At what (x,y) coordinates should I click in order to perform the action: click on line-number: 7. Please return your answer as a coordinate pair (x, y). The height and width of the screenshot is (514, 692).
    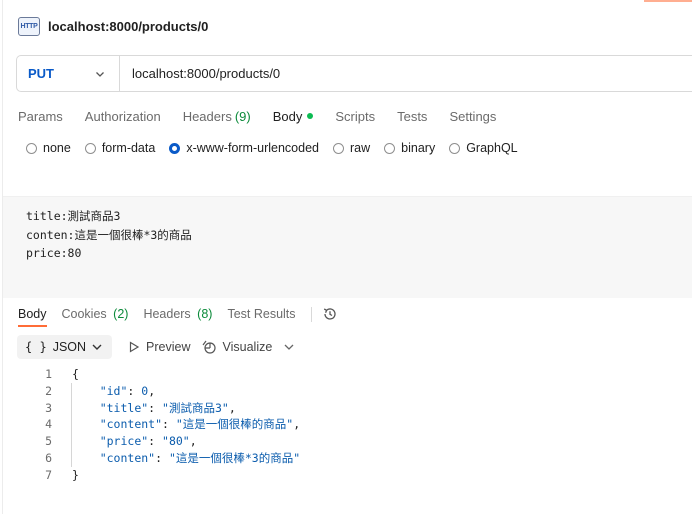
    Looking at the image, I should click on (48, 474).